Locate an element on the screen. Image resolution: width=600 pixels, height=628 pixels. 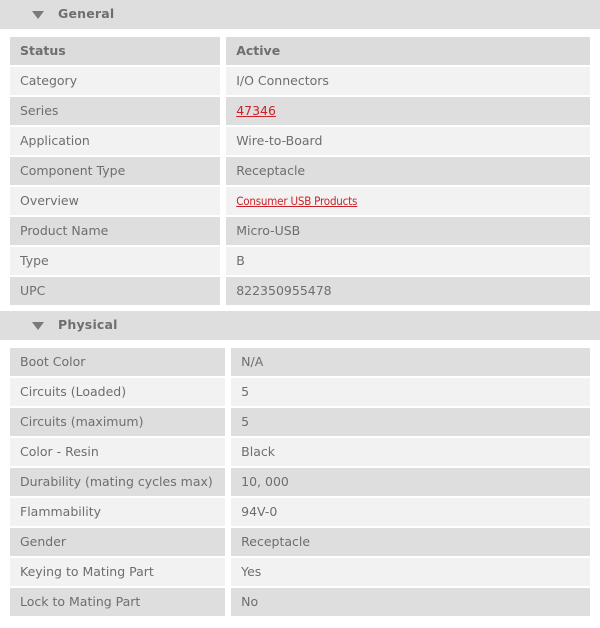
spec-label: Lock to Mating Part is located at coordinates (121, 602).